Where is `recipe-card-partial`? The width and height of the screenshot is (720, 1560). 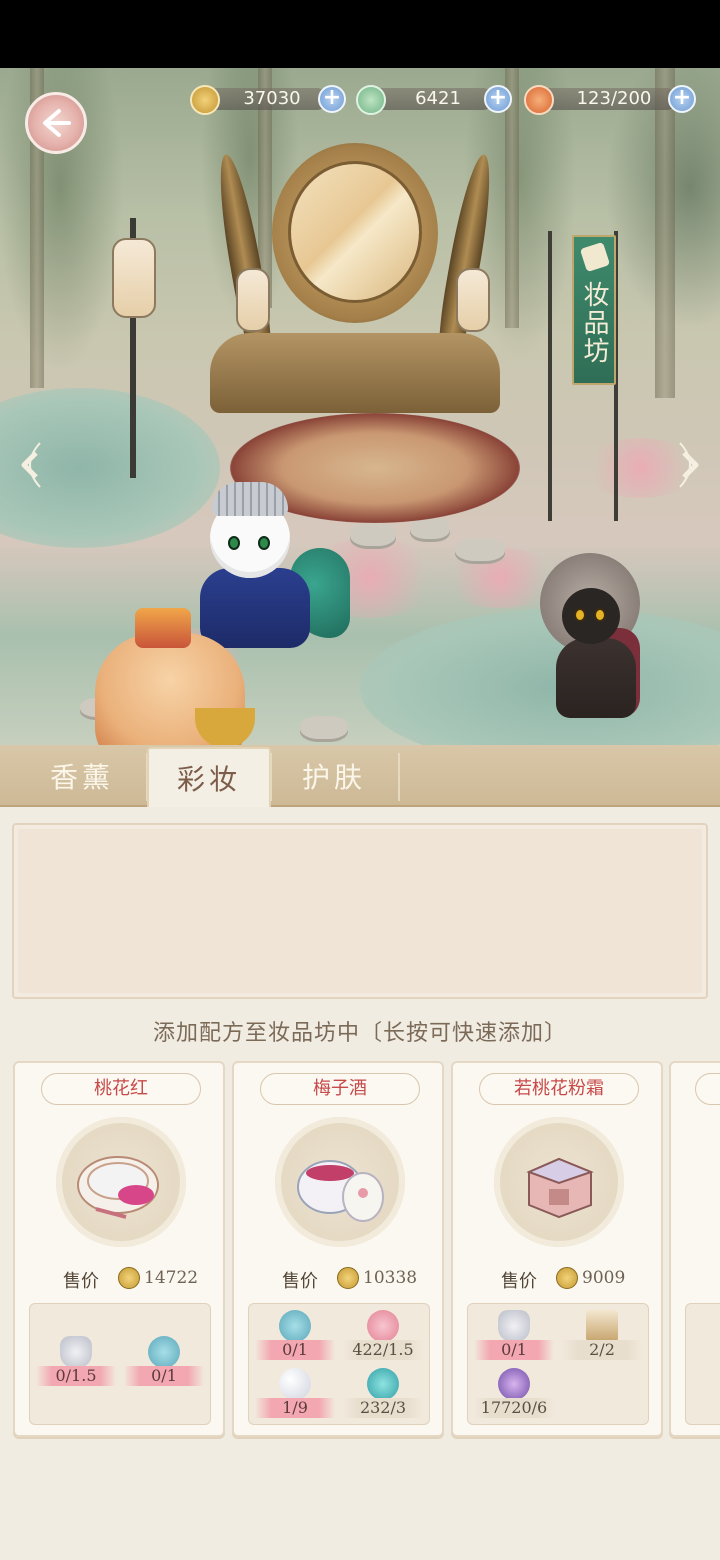 recipe-card-partial is located at coordinates (694, 1249).